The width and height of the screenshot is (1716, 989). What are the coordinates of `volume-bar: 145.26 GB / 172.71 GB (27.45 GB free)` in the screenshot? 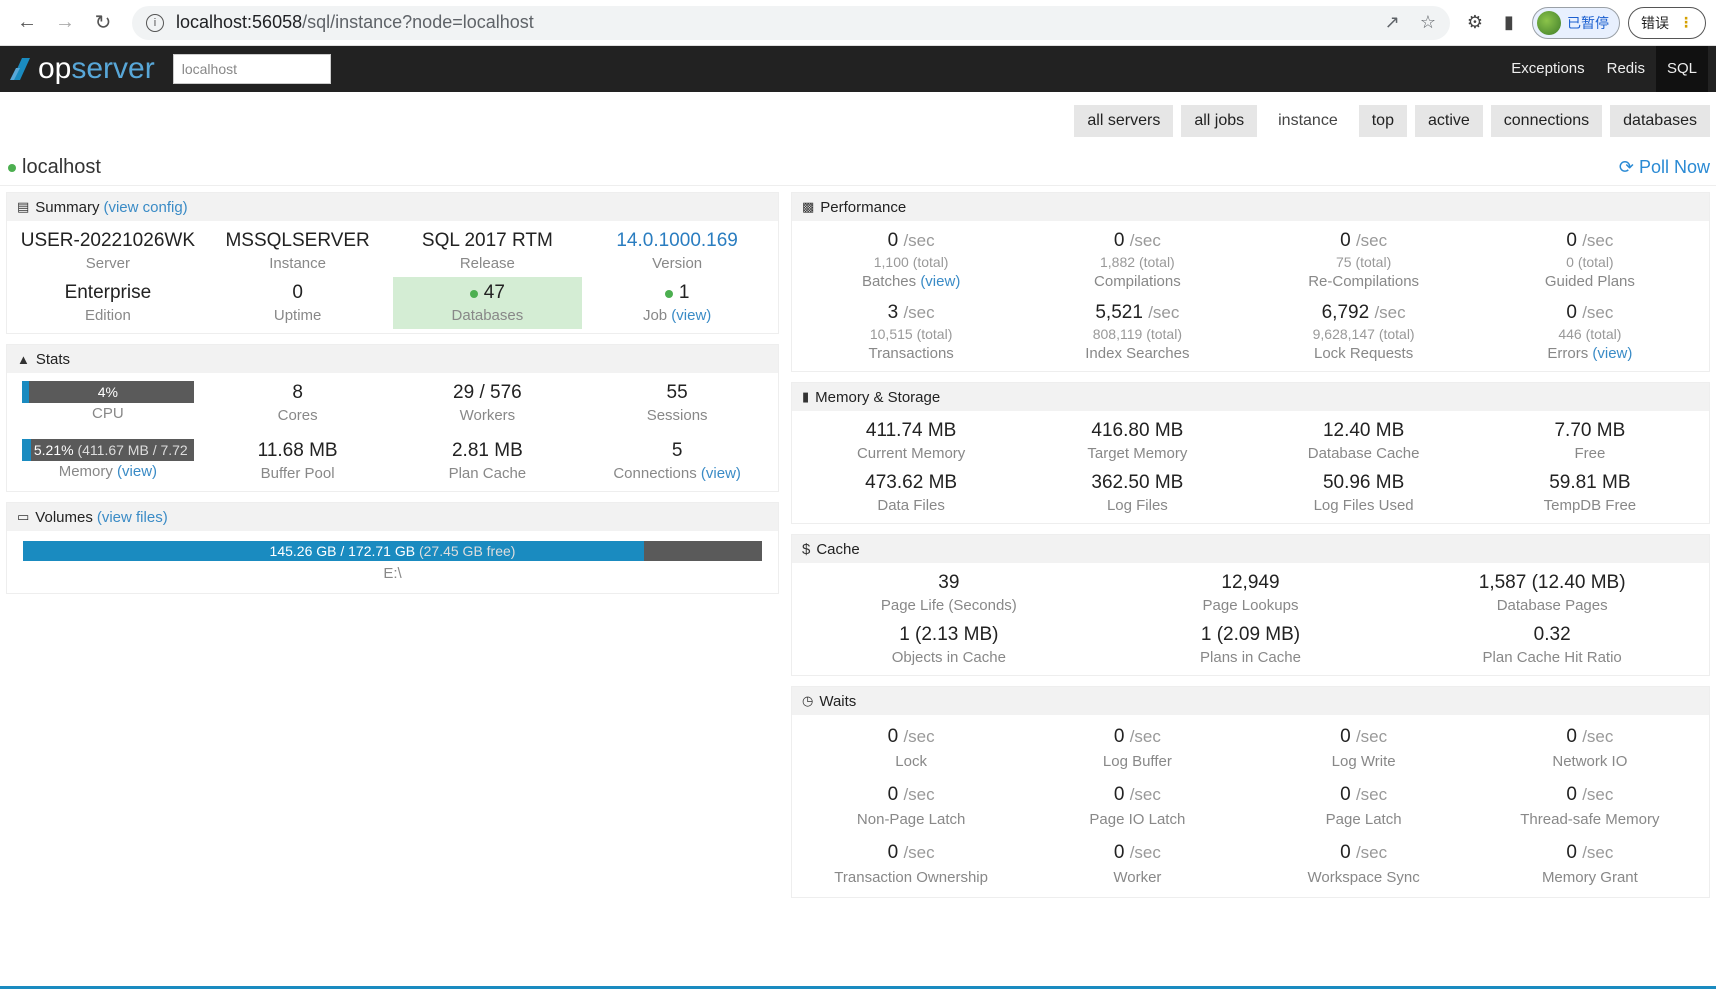 It's located at (392, 551).